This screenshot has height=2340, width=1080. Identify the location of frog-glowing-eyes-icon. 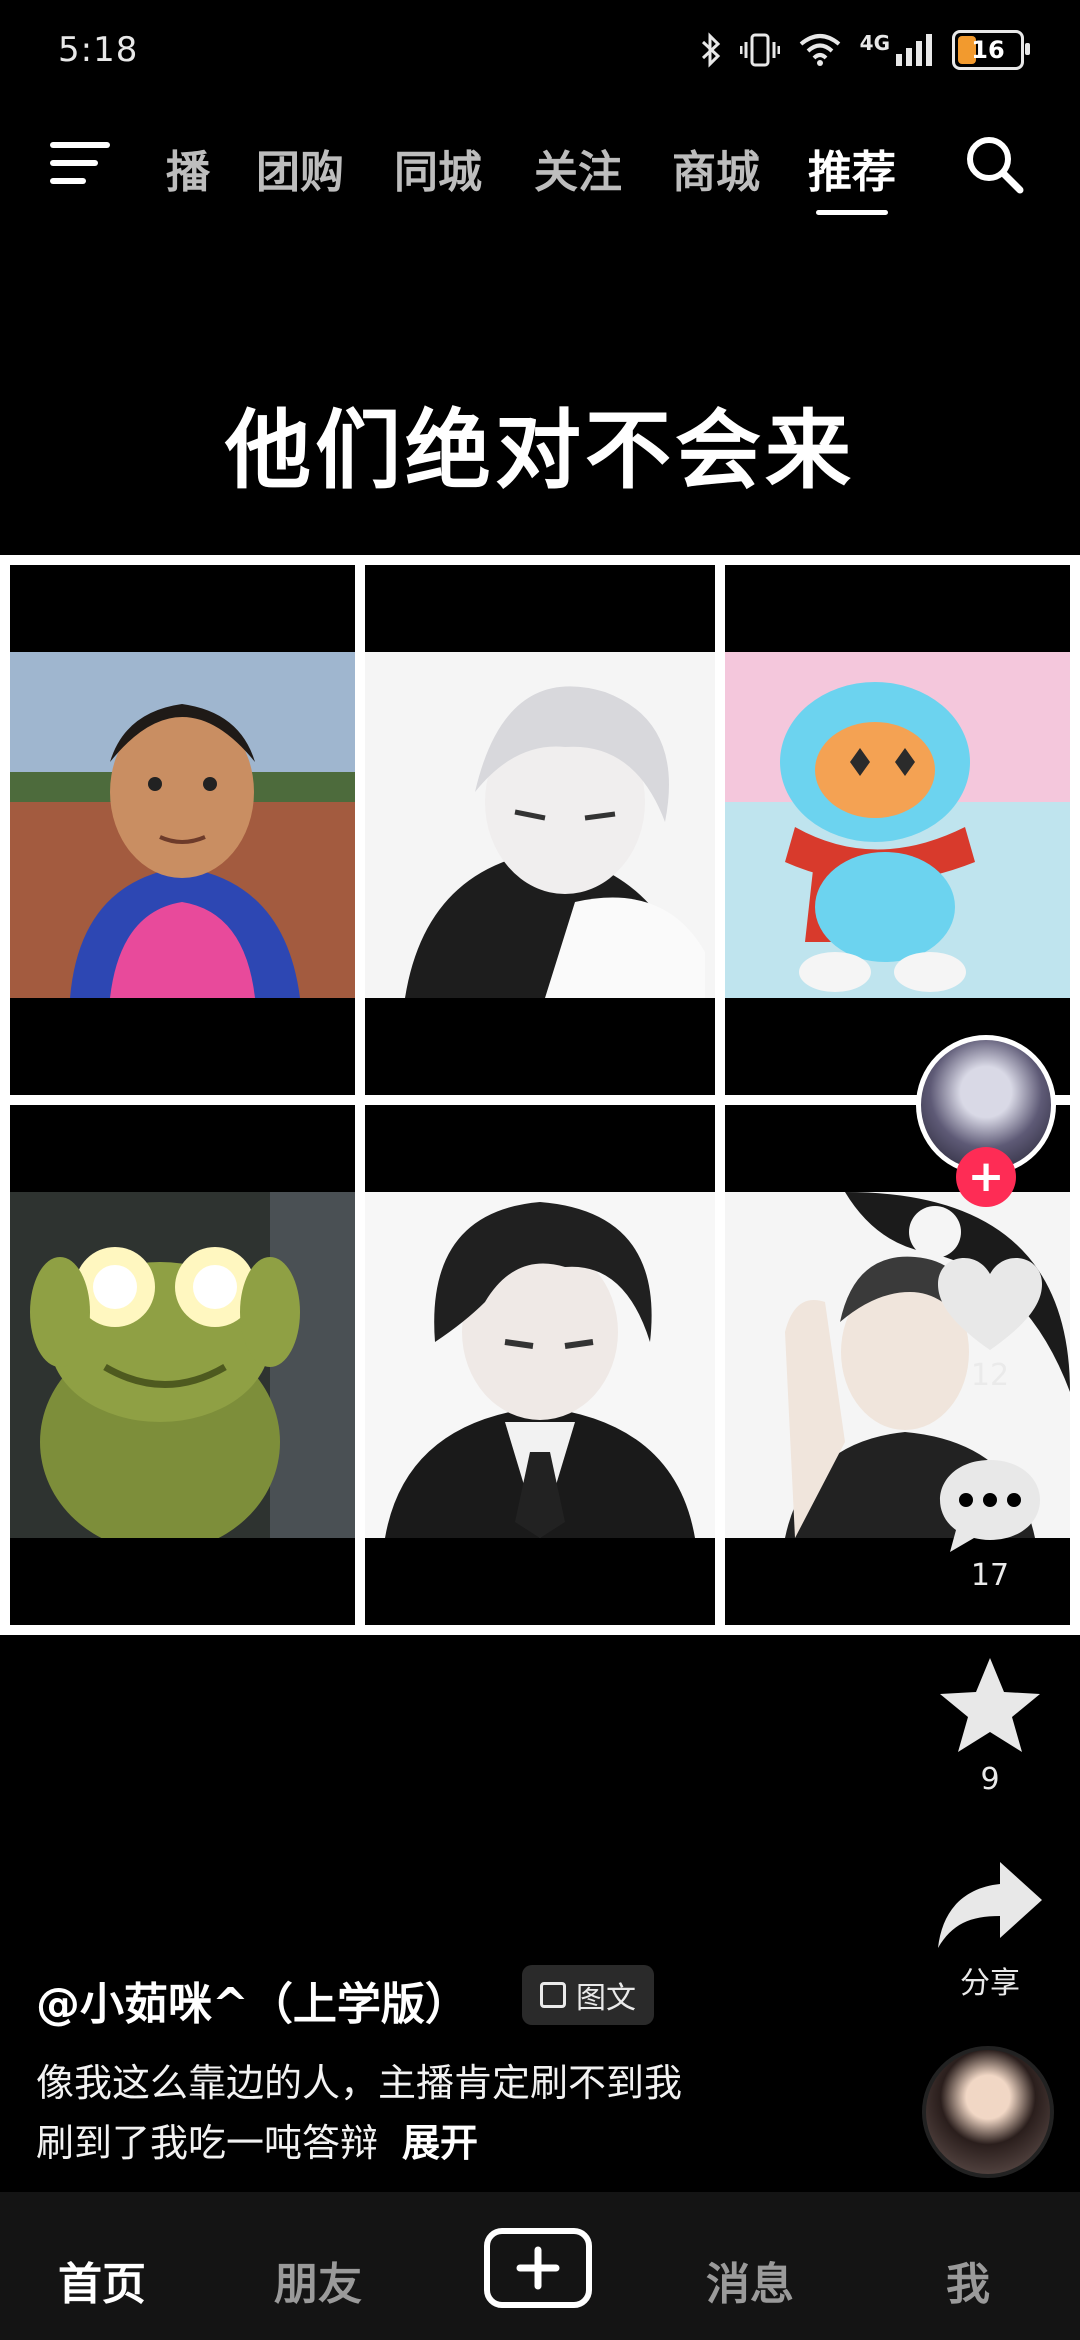
(182, 1365).